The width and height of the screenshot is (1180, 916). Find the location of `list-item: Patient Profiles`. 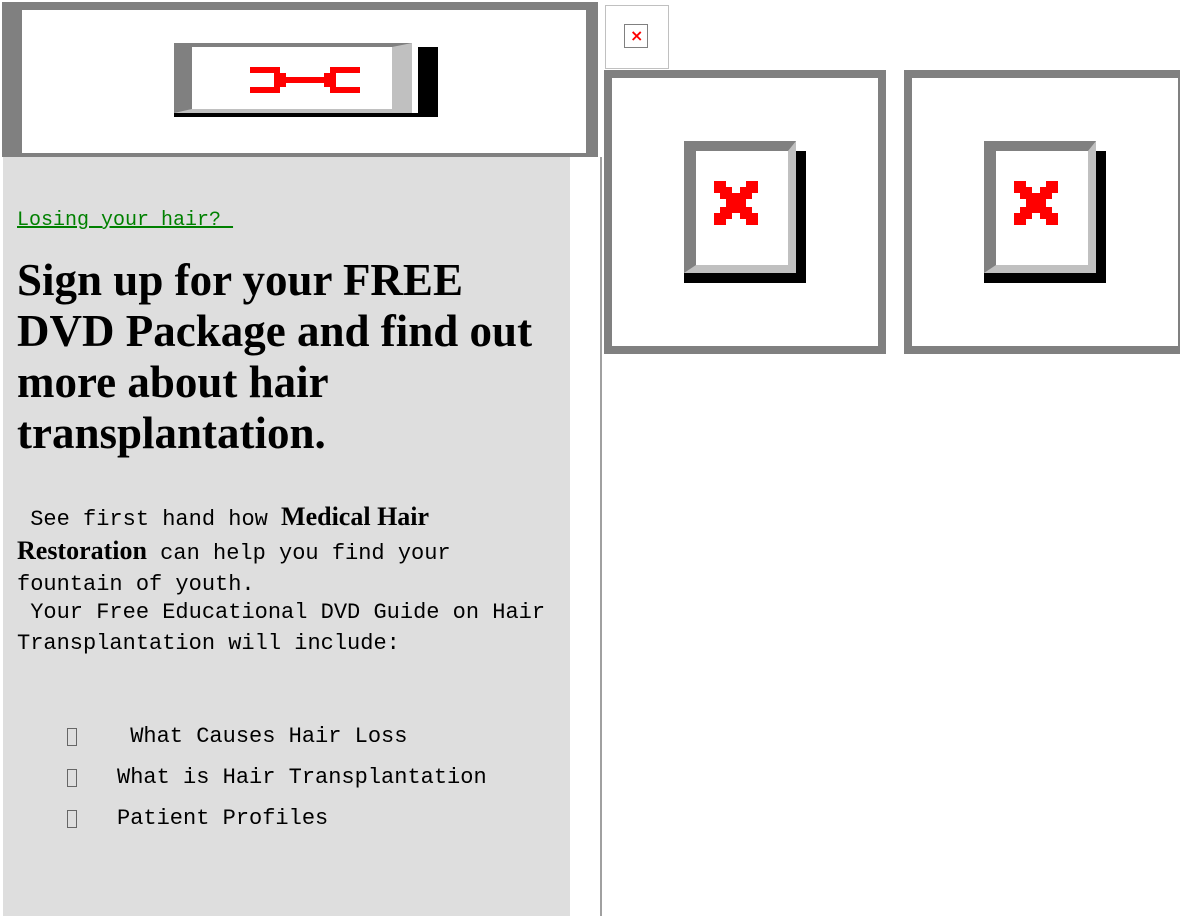

list-item: Patient Profiles is located at coordinates (282, 818).